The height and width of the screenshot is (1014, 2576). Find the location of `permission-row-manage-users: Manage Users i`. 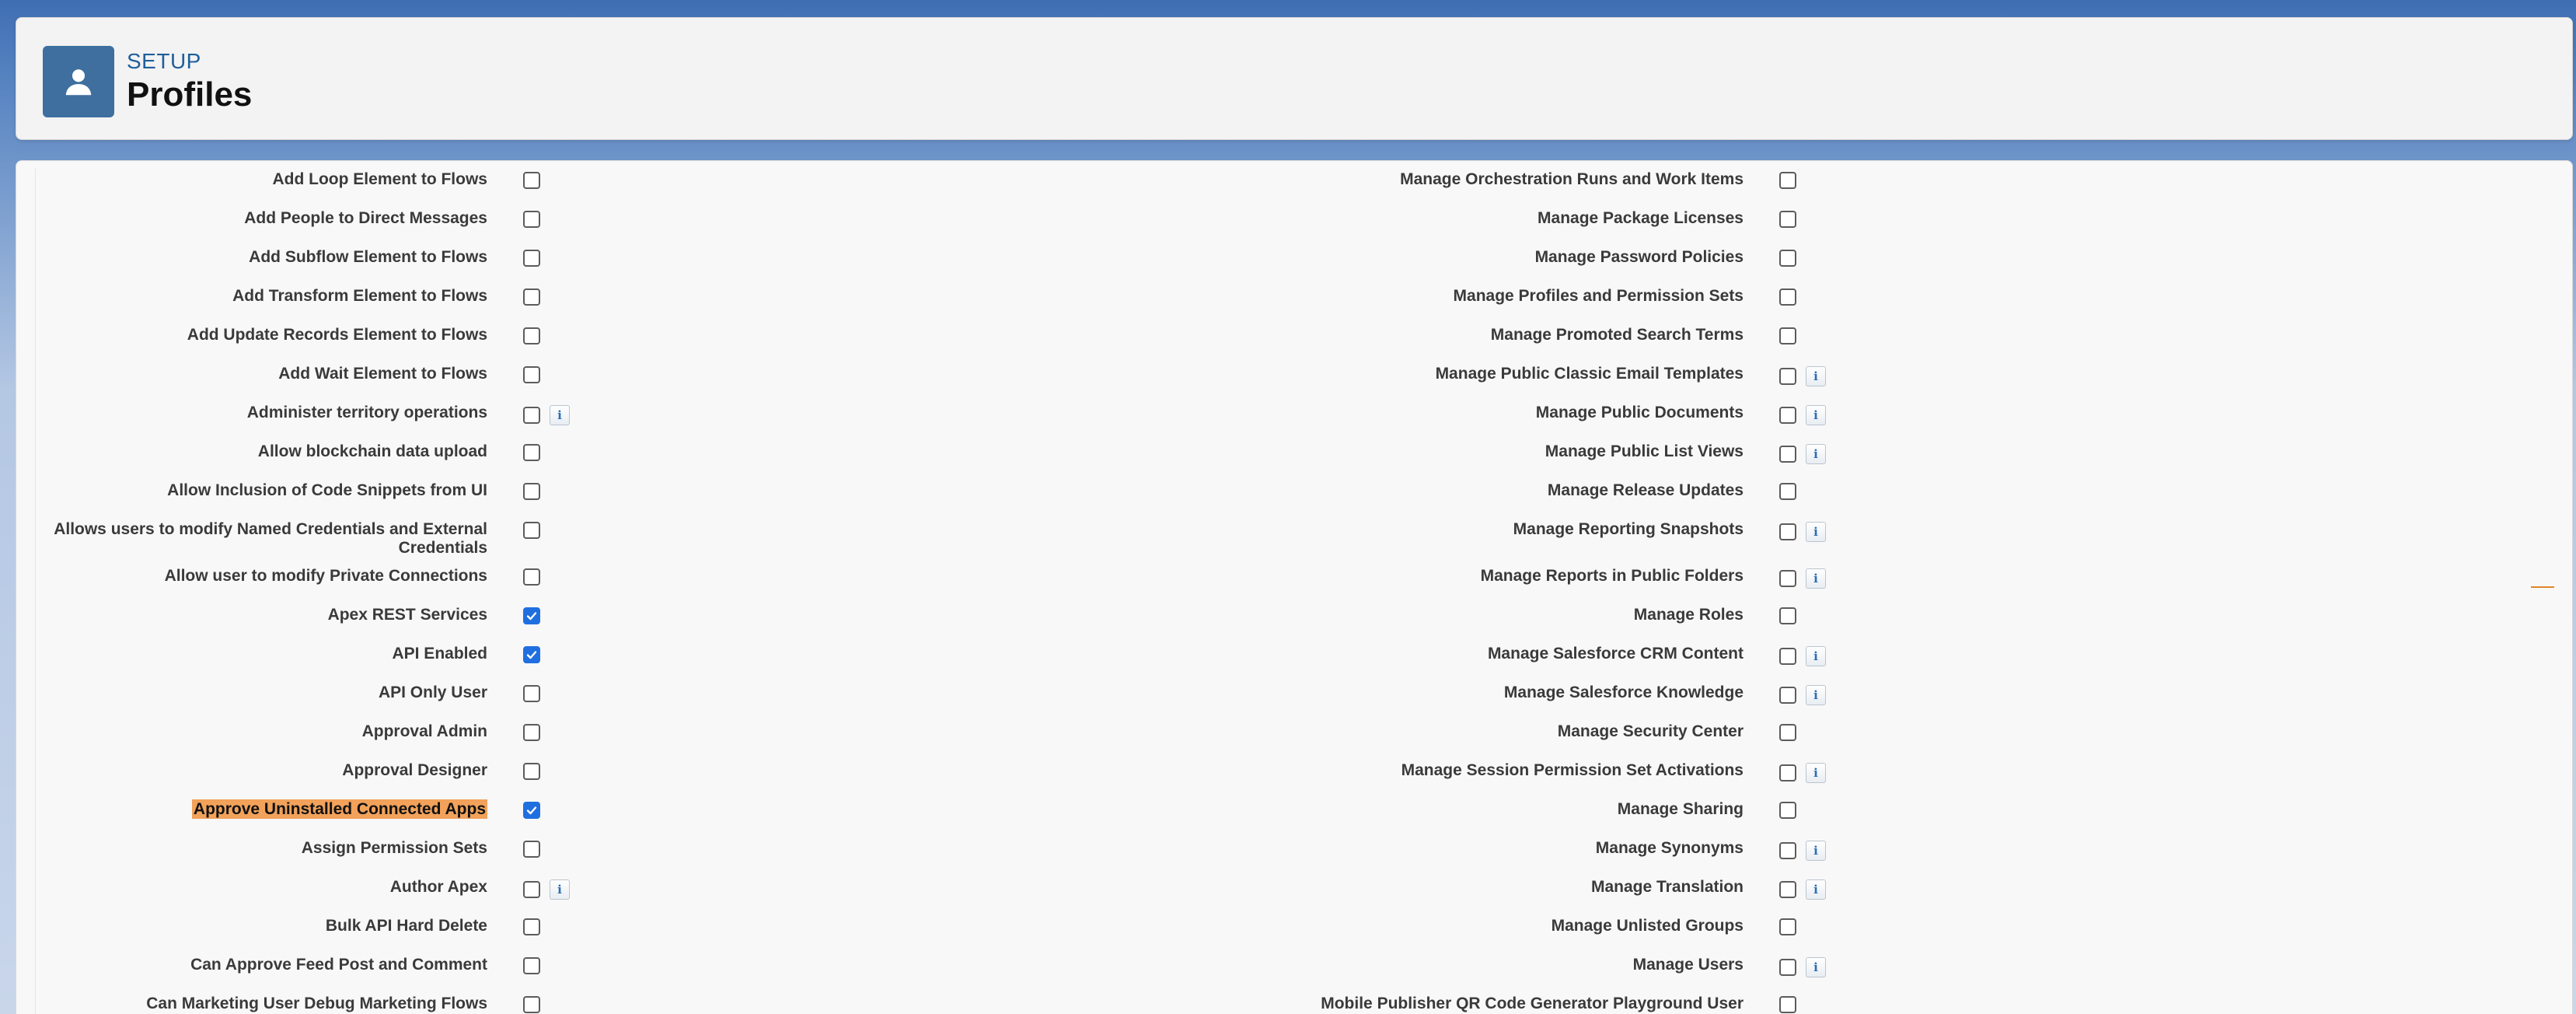

permission-row-manage-users: Manage Users i is located at coordinates (1917, 973).